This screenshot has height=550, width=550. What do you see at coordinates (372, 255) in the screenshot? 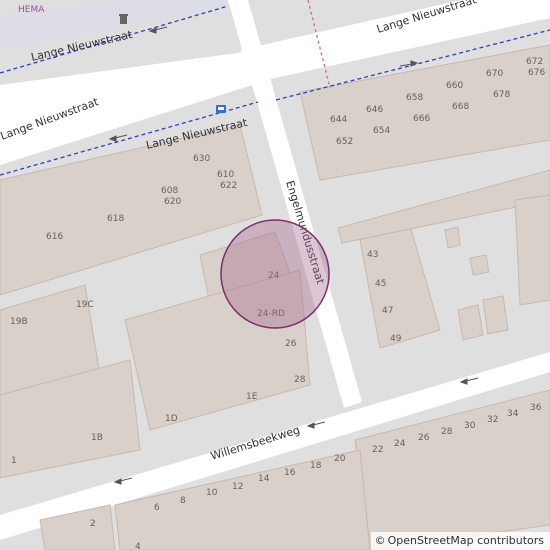
I see `house-number: 43` at bounding box center [372, 255].